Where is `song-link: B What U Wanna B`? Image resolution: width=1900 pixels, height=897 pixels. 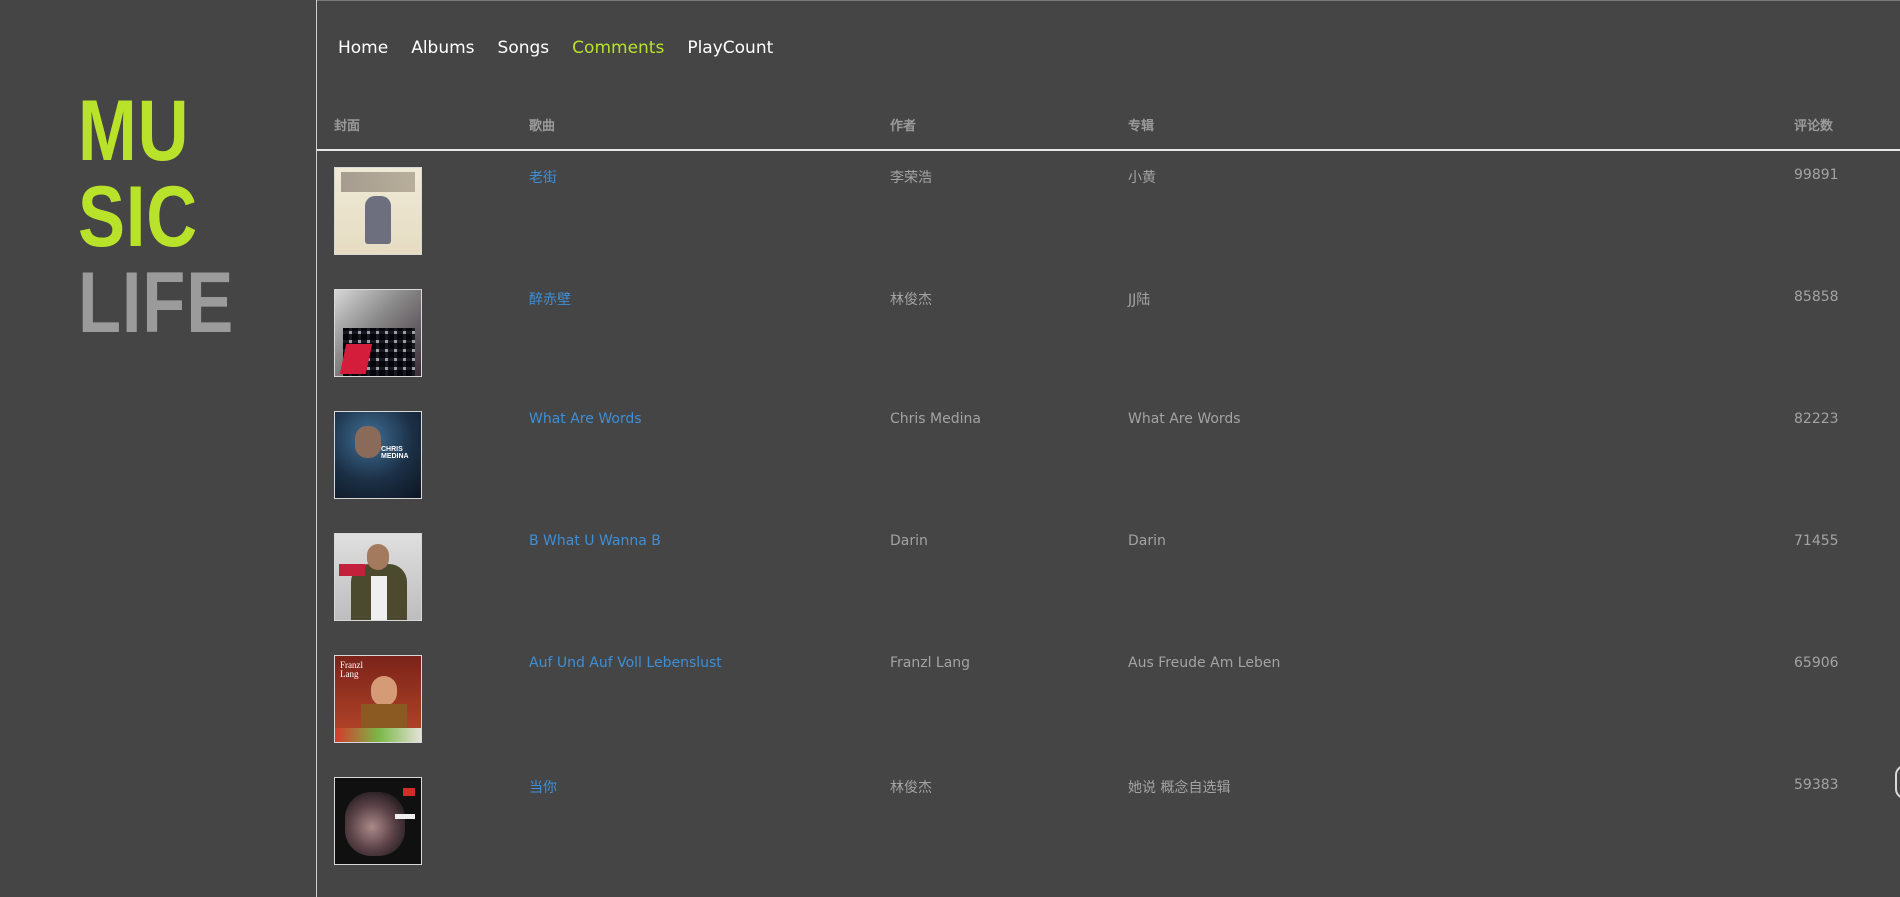
song-link: B What U Wanna B is located at coordinates (595, 541).